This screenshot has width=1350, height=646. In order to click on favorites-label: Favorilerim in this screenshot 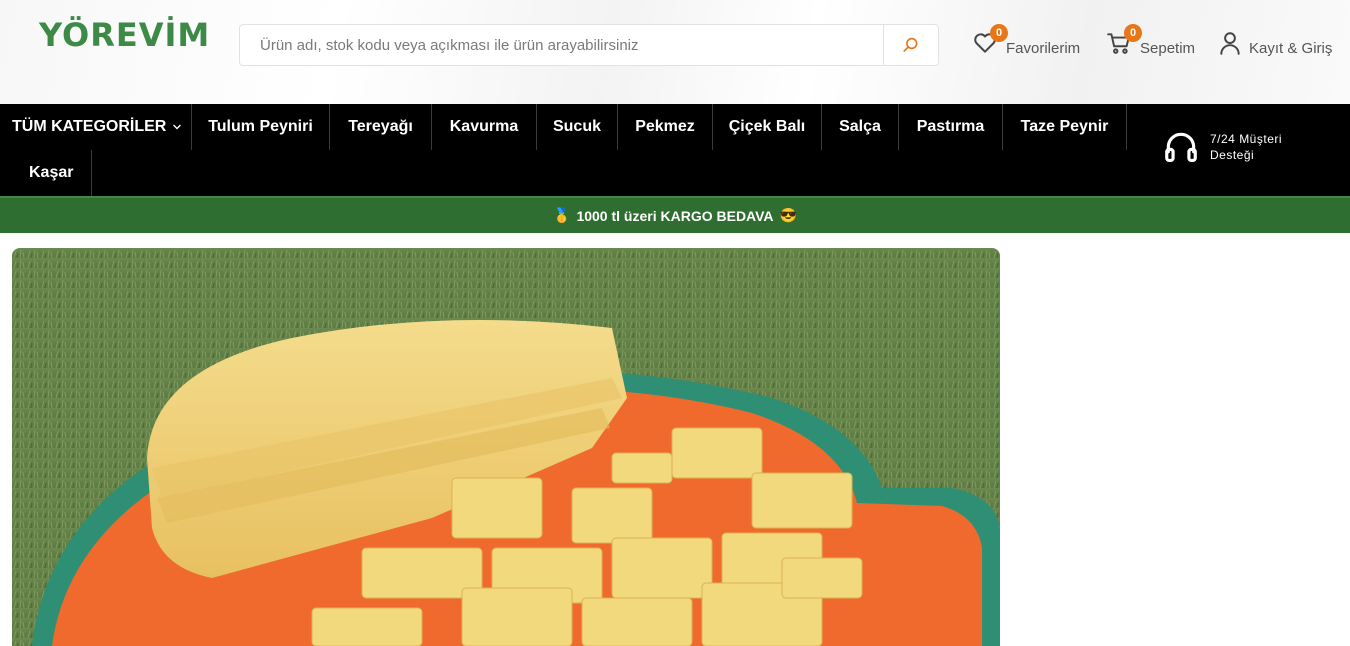, I will do `click(1043, 48)`.